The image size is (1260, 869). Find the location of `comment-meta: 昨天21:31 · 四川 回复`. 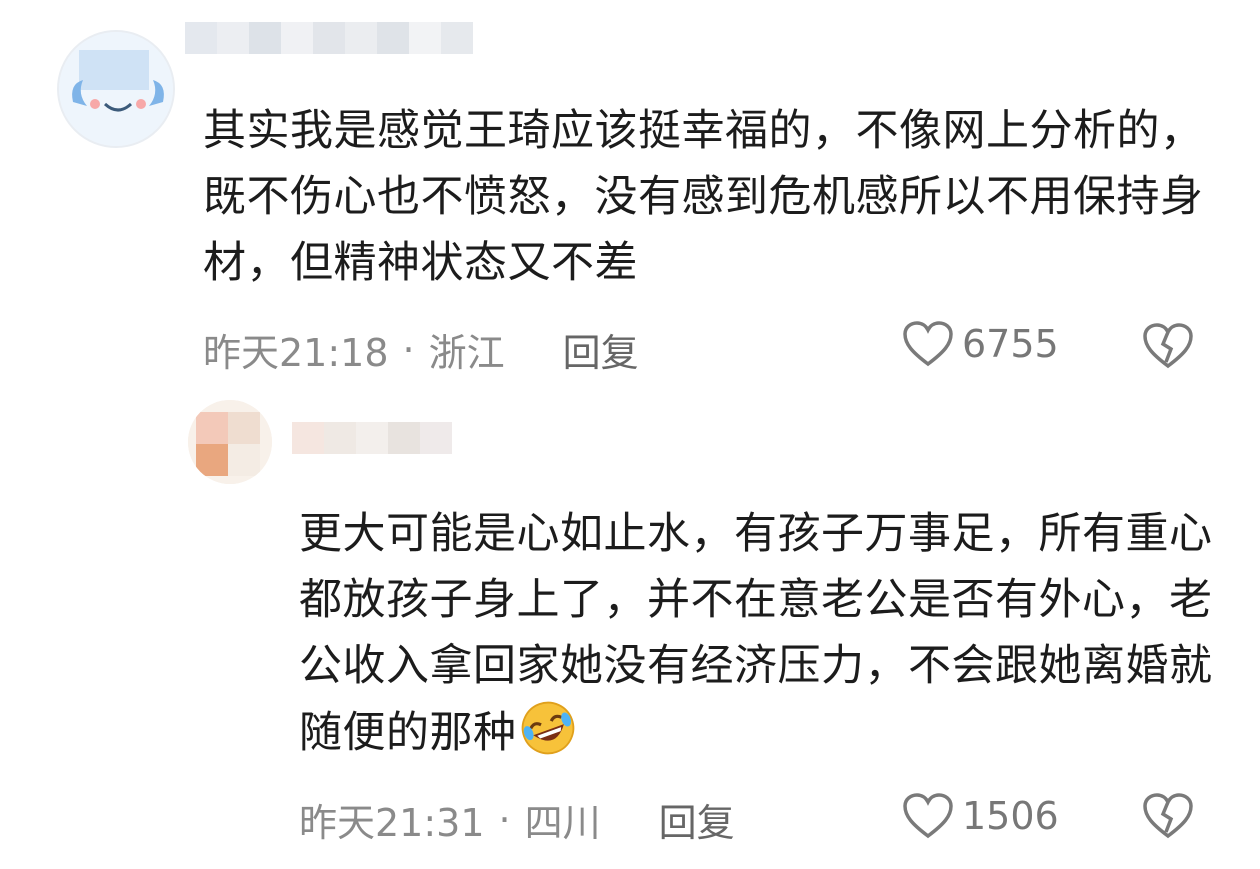

comment-meta: 昨天21:31 · 四川 回复 is located at coordinates (517, 819).